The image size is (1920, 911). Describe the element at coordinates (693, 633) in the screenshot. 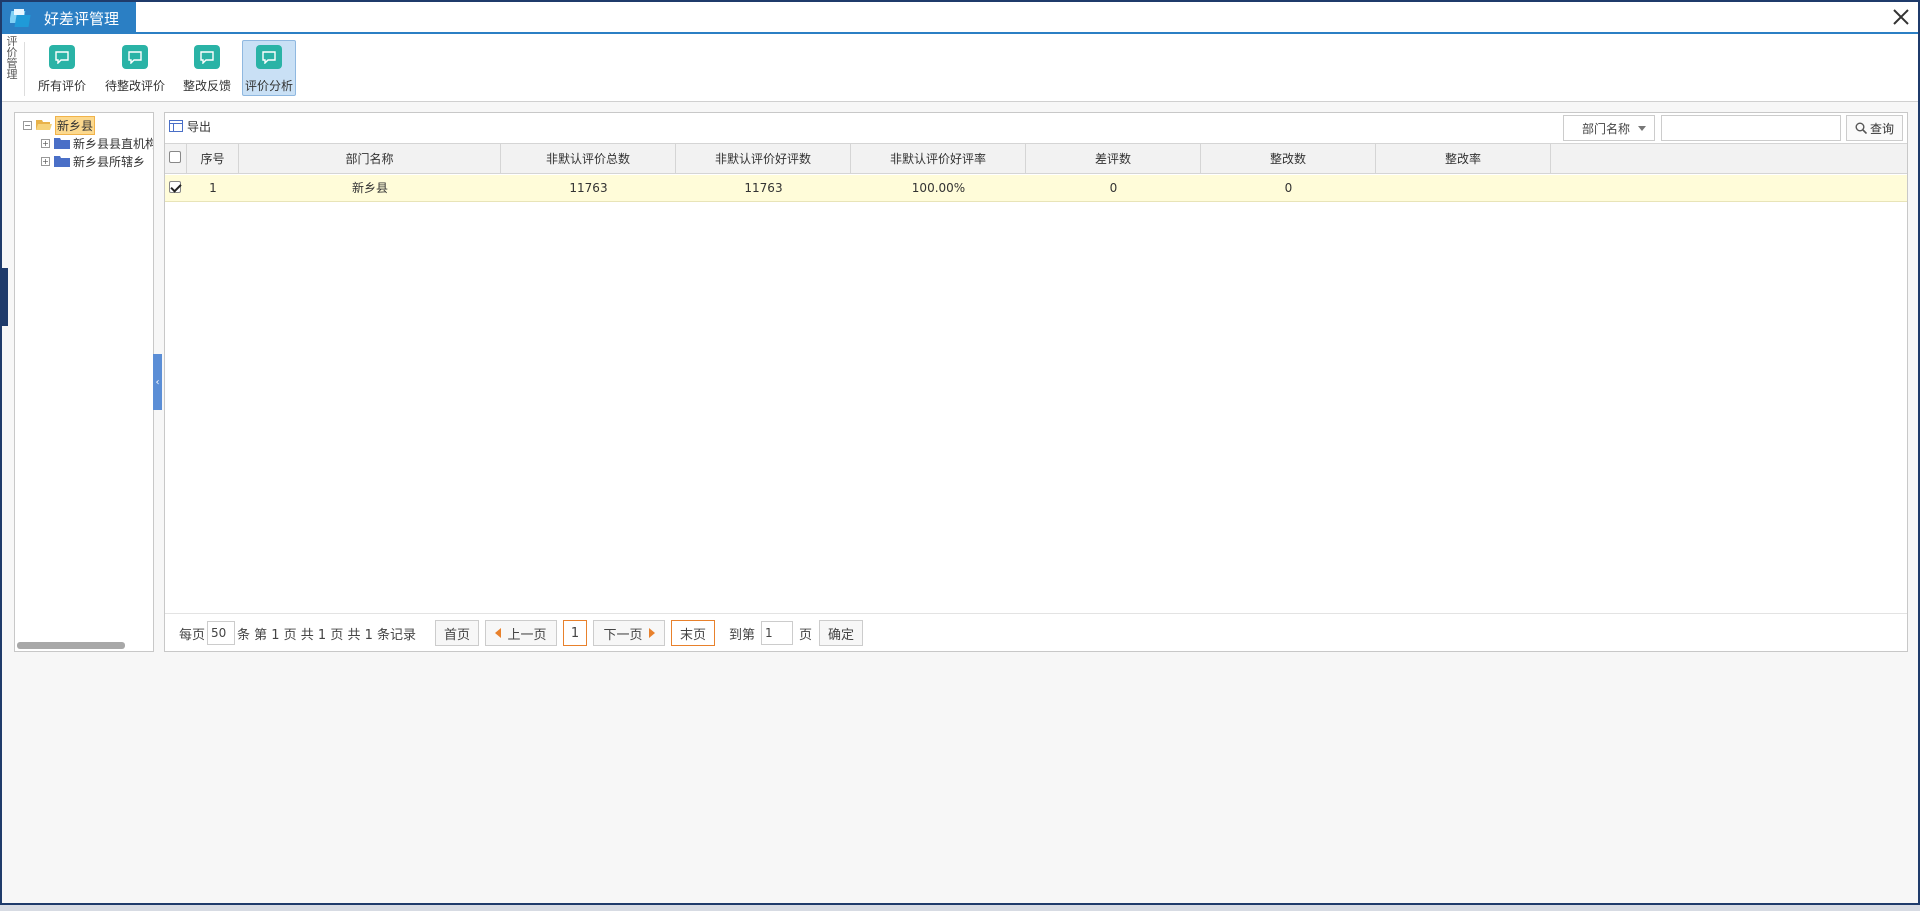

I see `last-page-button: 末页` at that location.